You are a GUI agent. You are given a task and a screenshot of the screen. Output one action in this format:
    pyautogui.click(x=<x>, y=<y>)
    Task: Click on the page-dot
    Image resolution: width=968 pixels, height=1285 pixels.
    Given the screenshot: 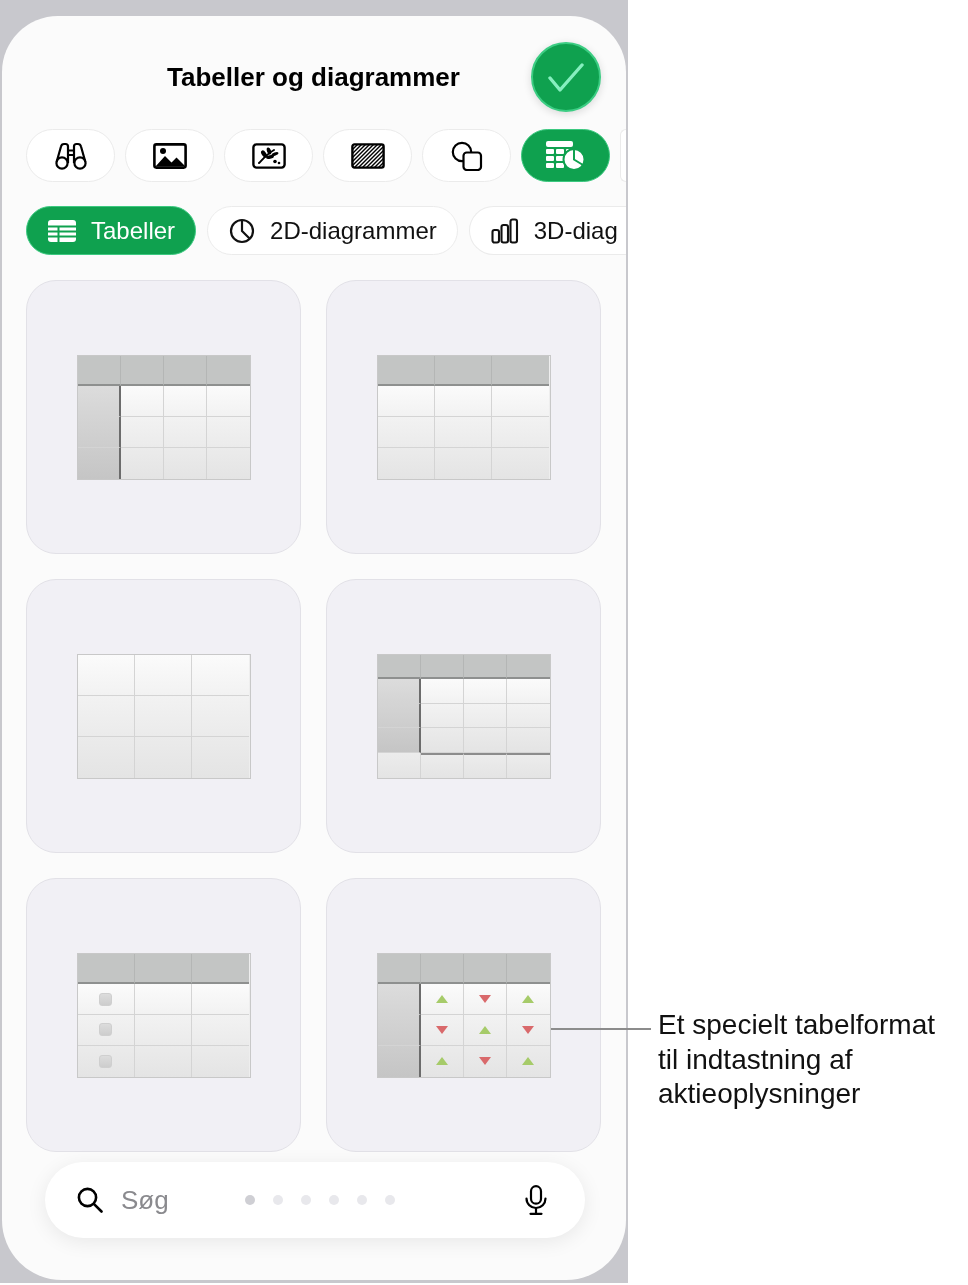 What is the action you would take?
    pyautogui.click(x=250, y=1200)
    